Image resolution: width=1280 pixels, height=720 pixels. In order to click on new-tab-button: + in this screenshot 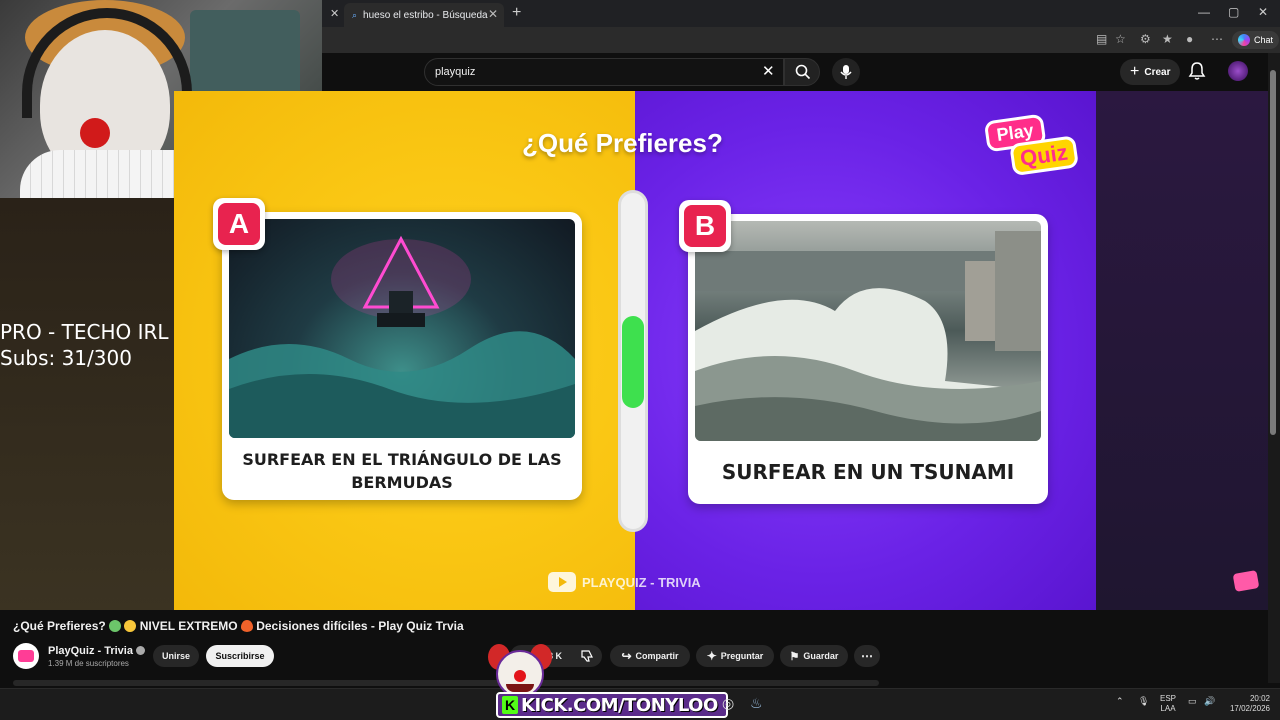, I will do `click(516, 13)`.